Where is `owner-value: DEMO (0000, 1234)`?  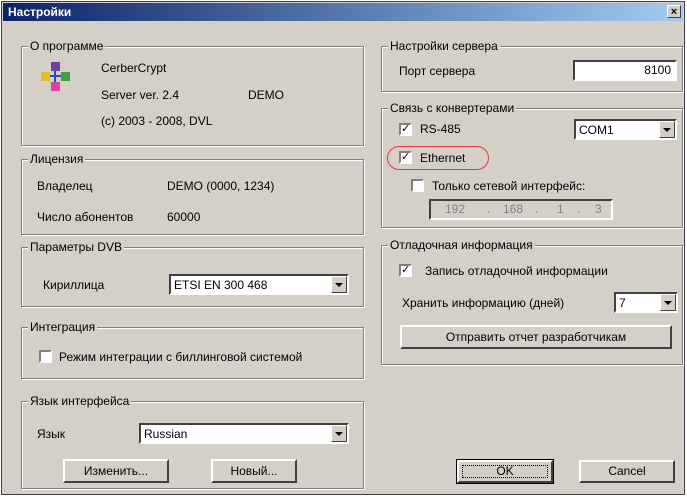
owner-value: DEMO (0000, 1234) is located at coordinates (221, 186).